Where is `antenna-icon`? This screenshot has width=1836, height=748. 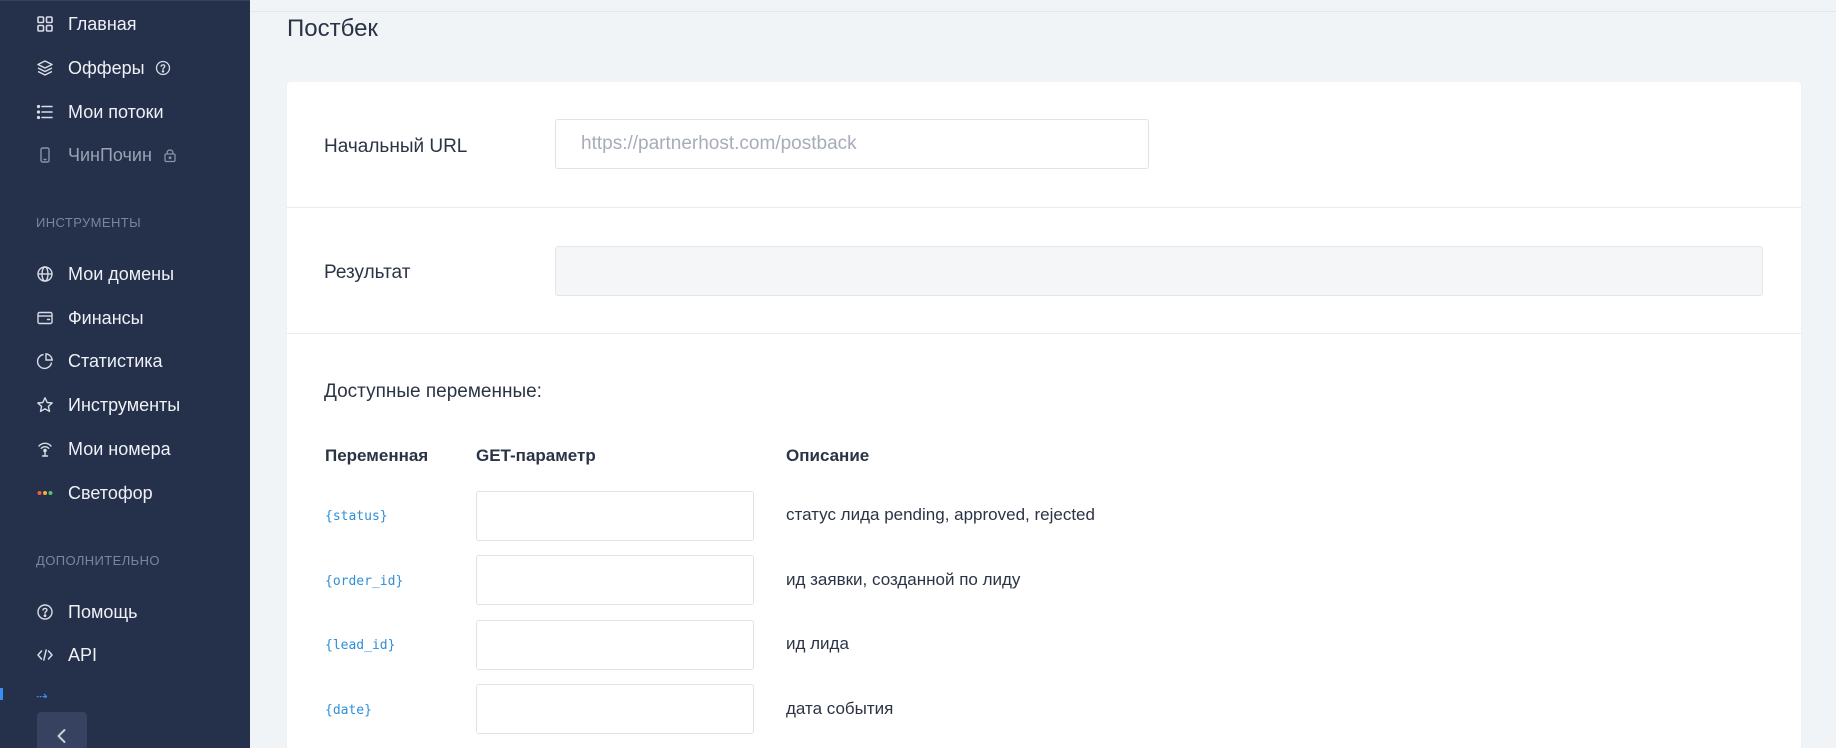 antenna-icon is located at coordinates (45, 449).